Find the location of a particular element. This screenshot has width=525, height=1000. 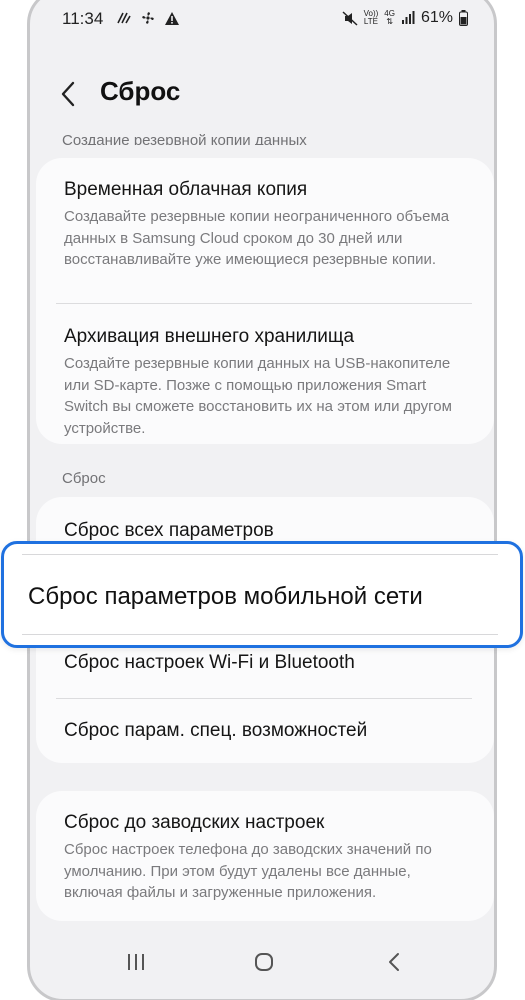

home-icon is located at coordinates (264, 962).